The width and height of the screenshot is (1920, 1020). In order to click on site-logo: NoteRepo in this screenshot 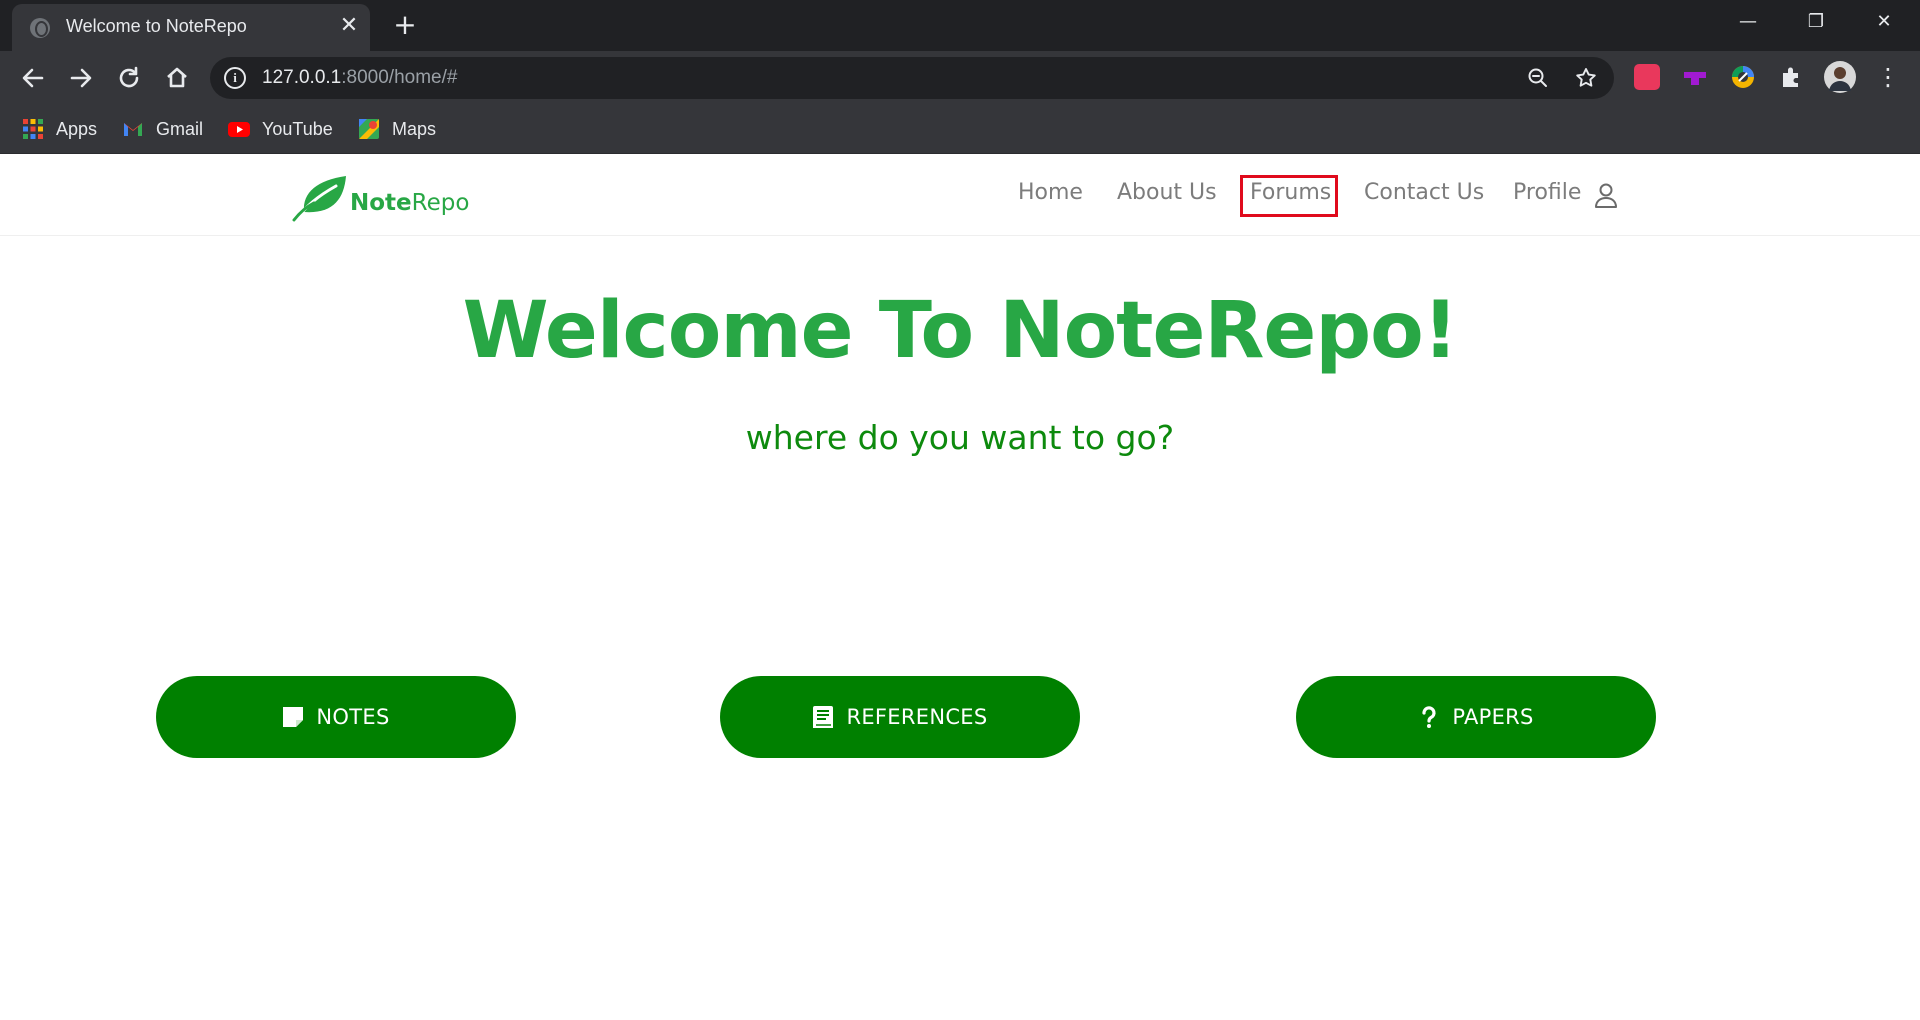, I will do `click(380, 195)`.